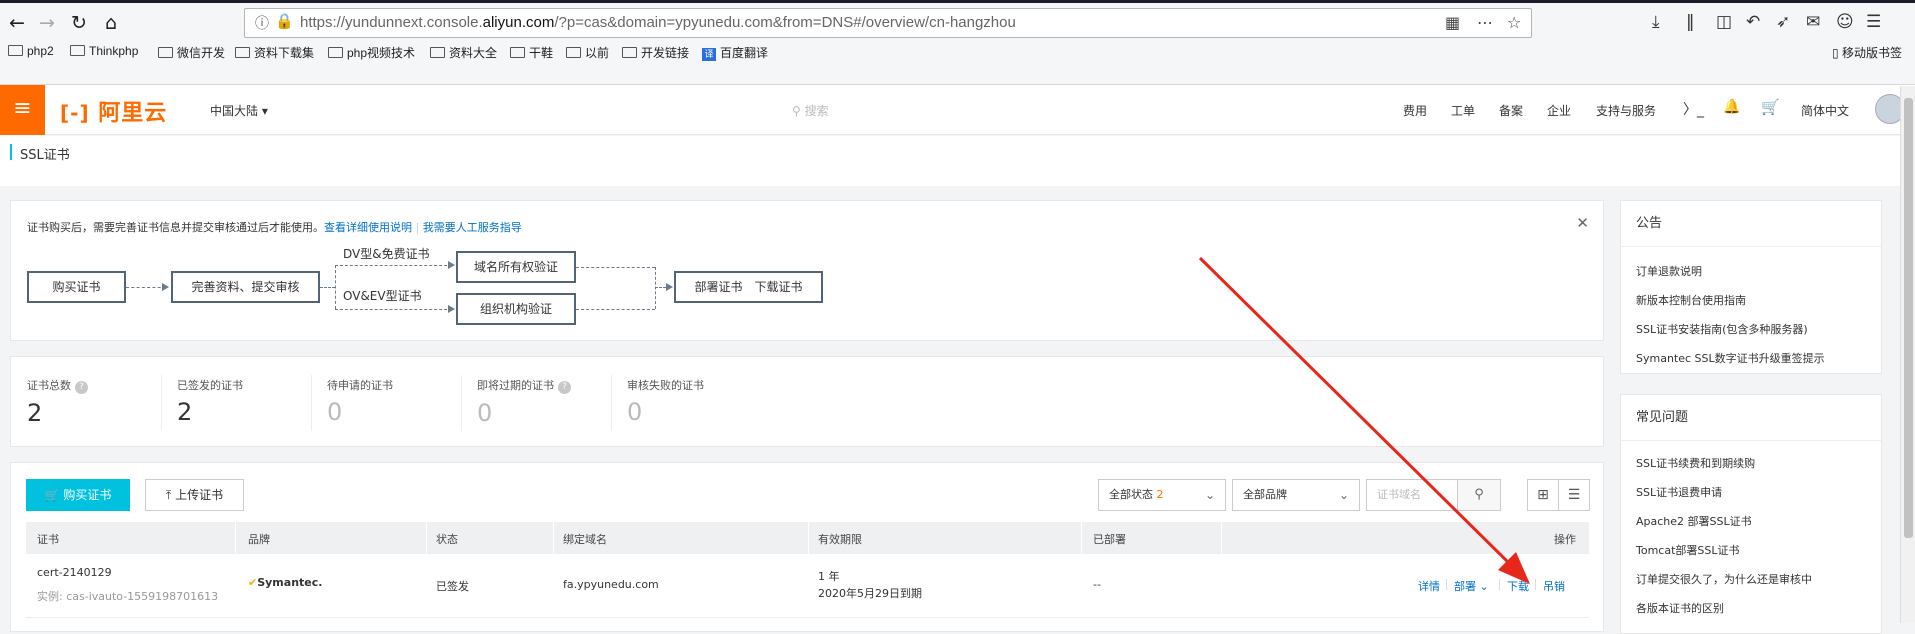 The width and height of the screenshot is (1915, 634). I want to click on translate-icon: 译, so click(709, 54).